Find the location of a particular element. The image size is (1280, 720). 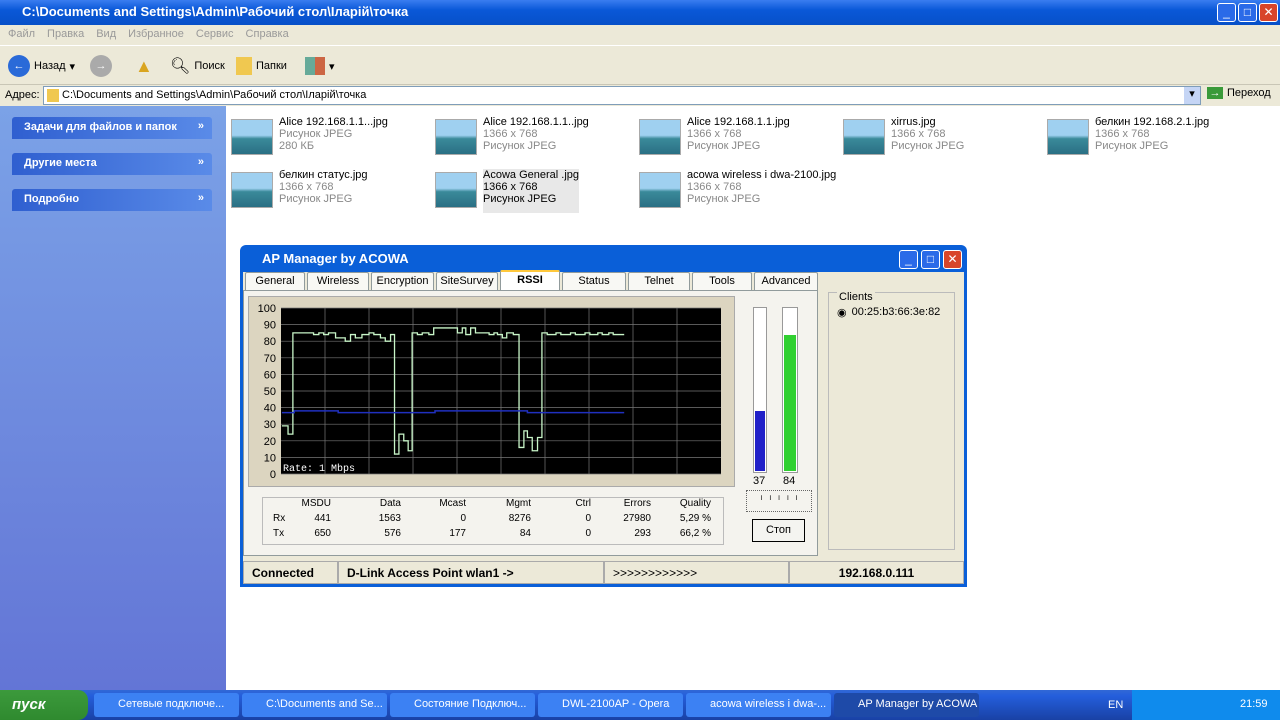

go-label: Переход is located at coordinates (1249, 93).